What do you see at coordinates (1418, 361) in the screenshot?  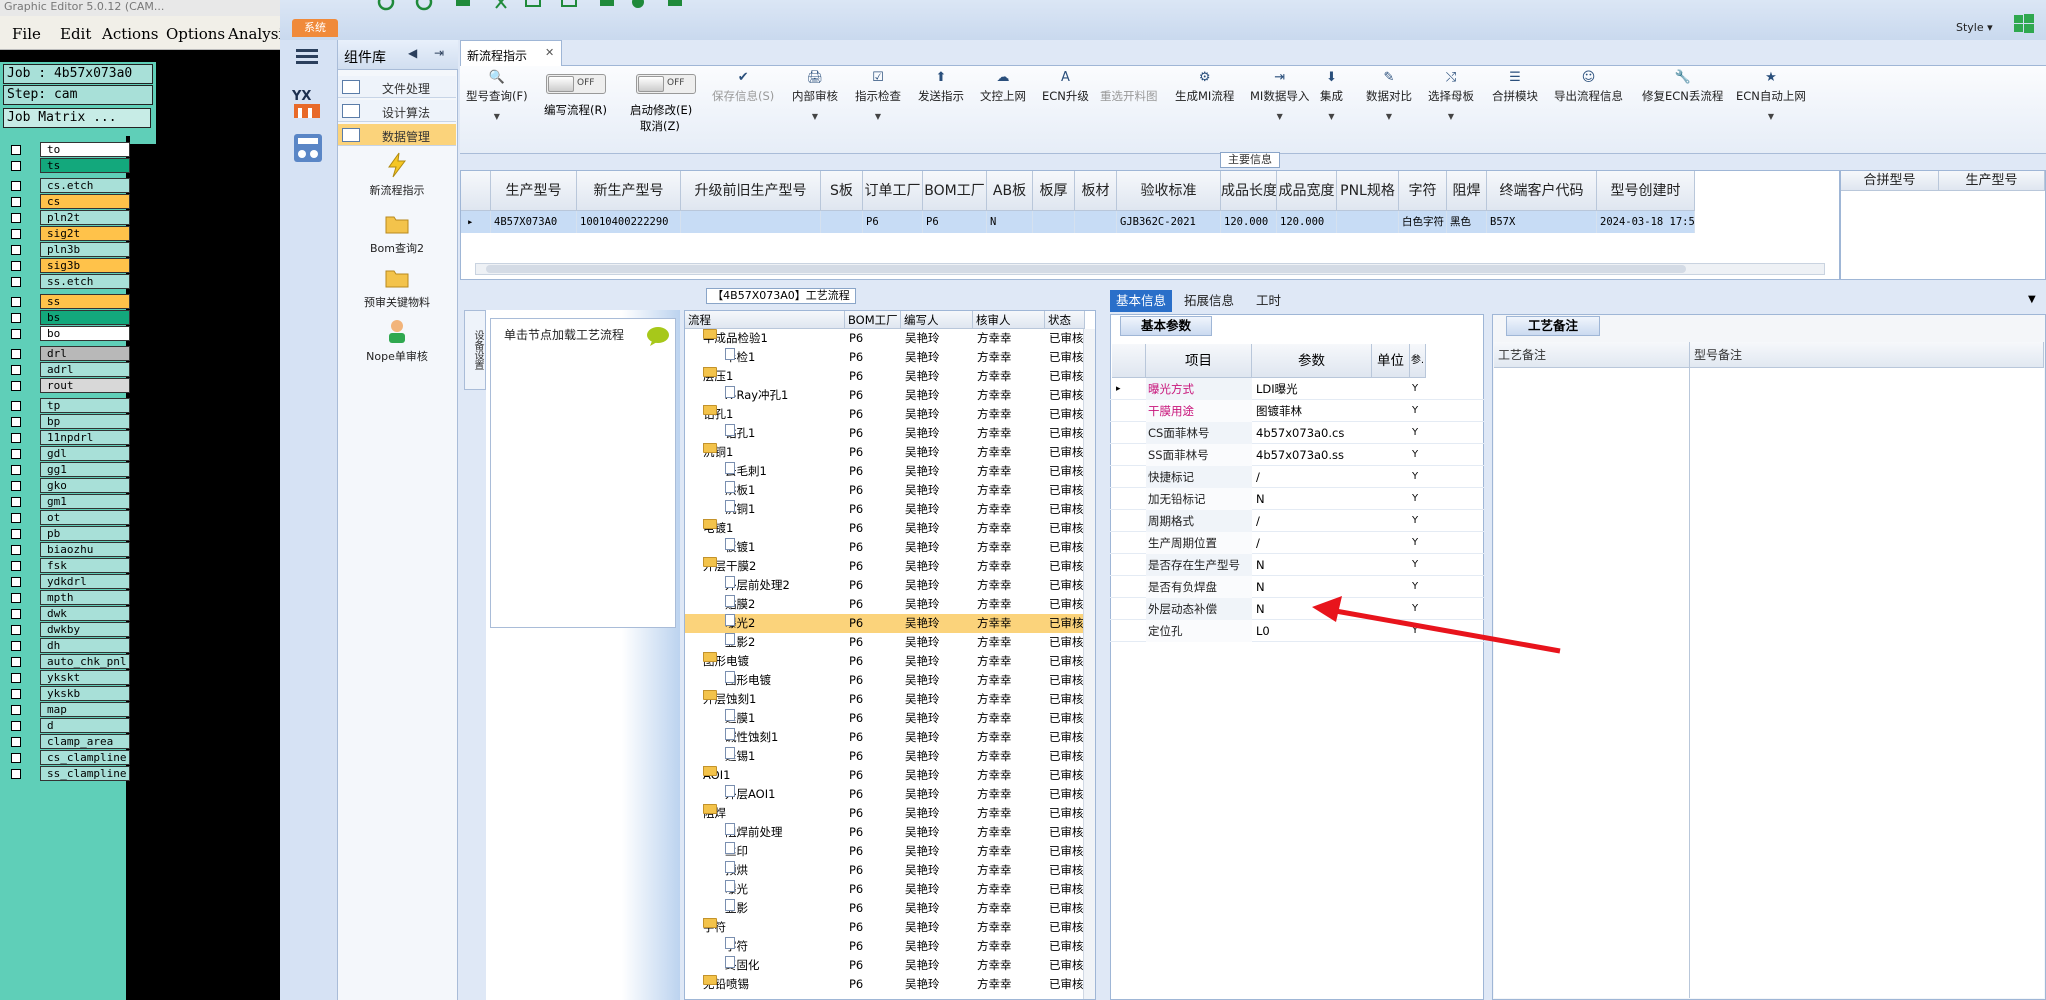 I see `col-extra: 参.` at bounding box center [1418, 361].